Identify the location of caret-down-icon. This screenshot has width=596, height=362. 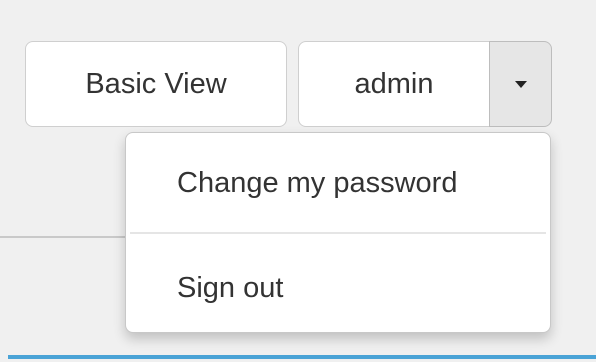
(520, 84).